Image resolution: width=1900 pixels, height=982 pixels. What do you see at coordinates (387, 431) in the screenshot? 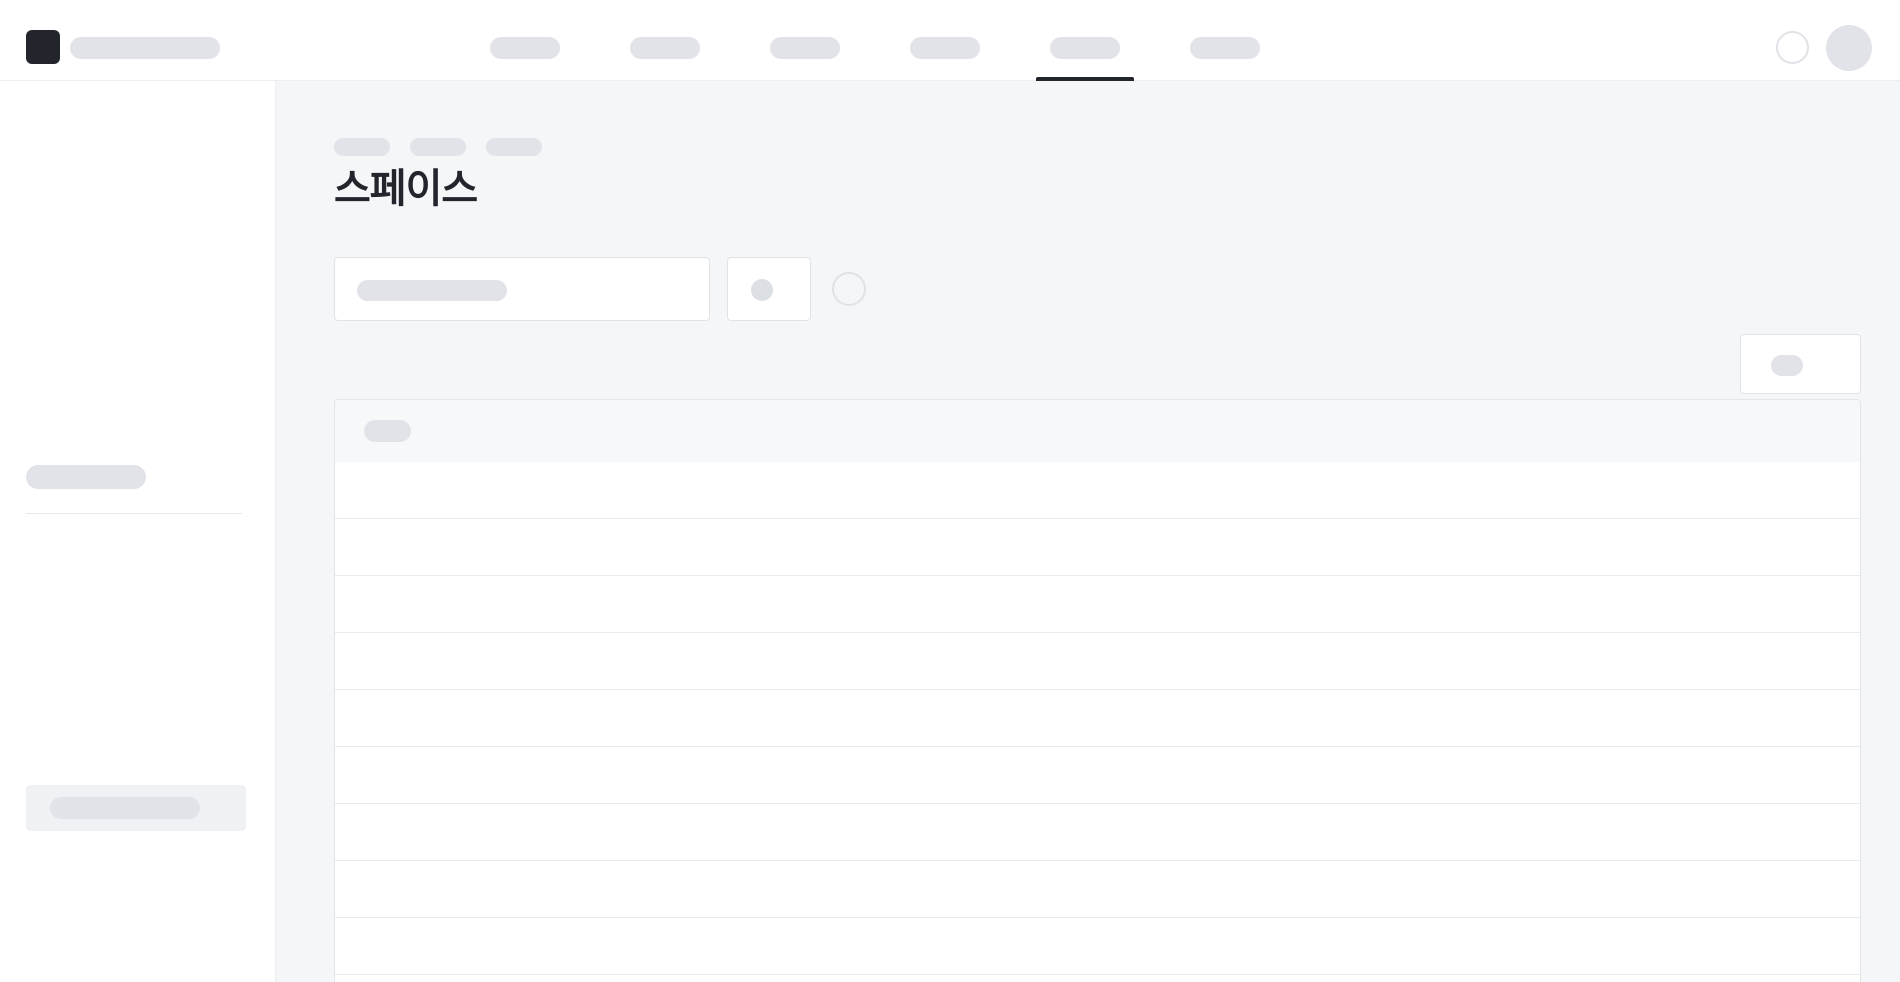
I see `column-header` at bounding box center [387, 431].